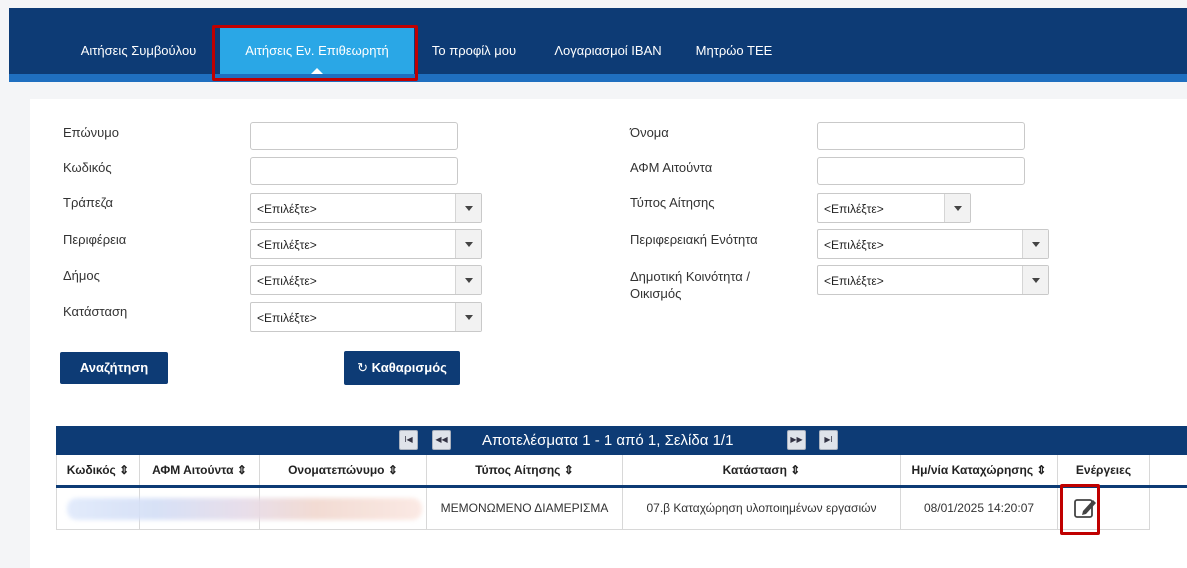 This screenshot has height=568, width=1187. I want to click on pagination-text: Αποτελέσματα 1 - 1 από 1, Σελίδα 1/1, so click(608, 440).